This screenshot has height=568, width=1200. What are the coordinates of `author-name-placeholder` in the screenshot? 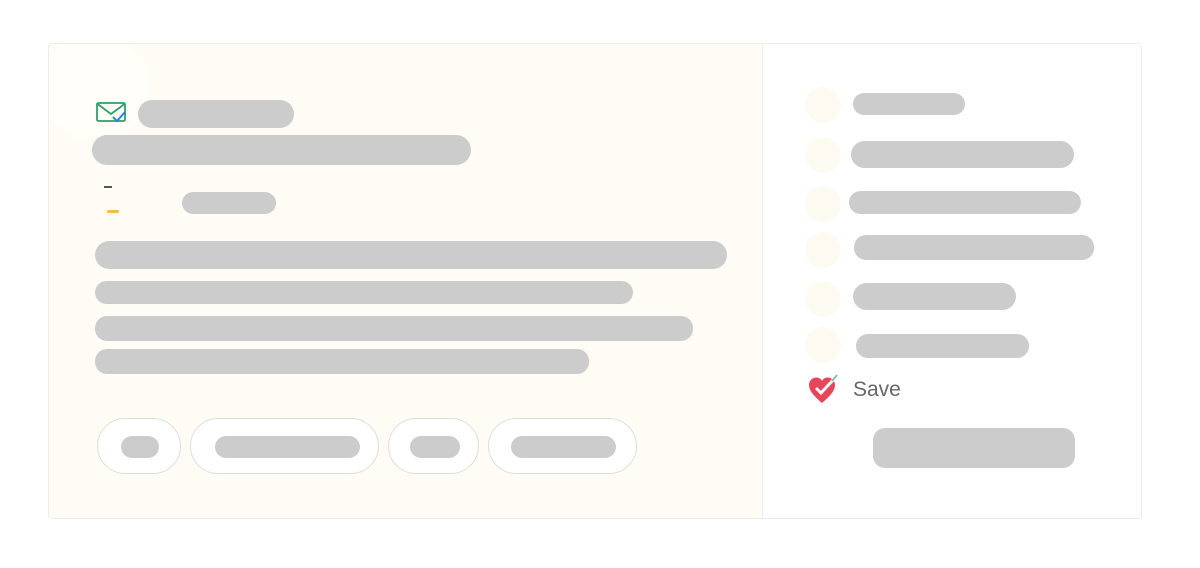 It's located at (229, 203).